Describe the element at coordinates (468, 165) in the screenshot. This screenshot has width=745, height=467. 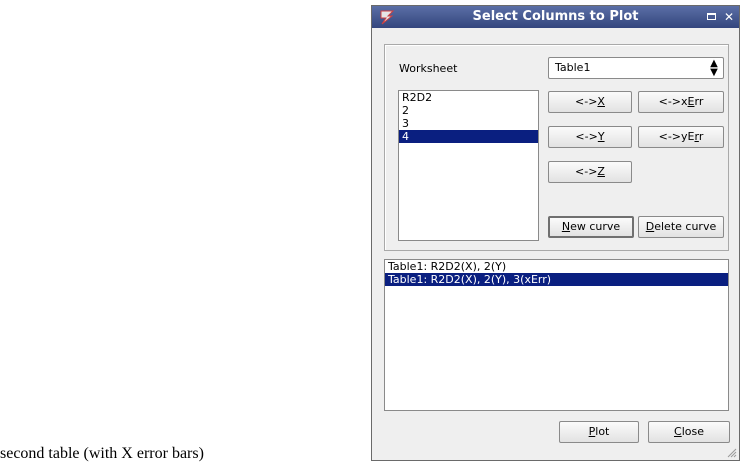
I see `columns-list: R2D2 2 3 4` at that location.